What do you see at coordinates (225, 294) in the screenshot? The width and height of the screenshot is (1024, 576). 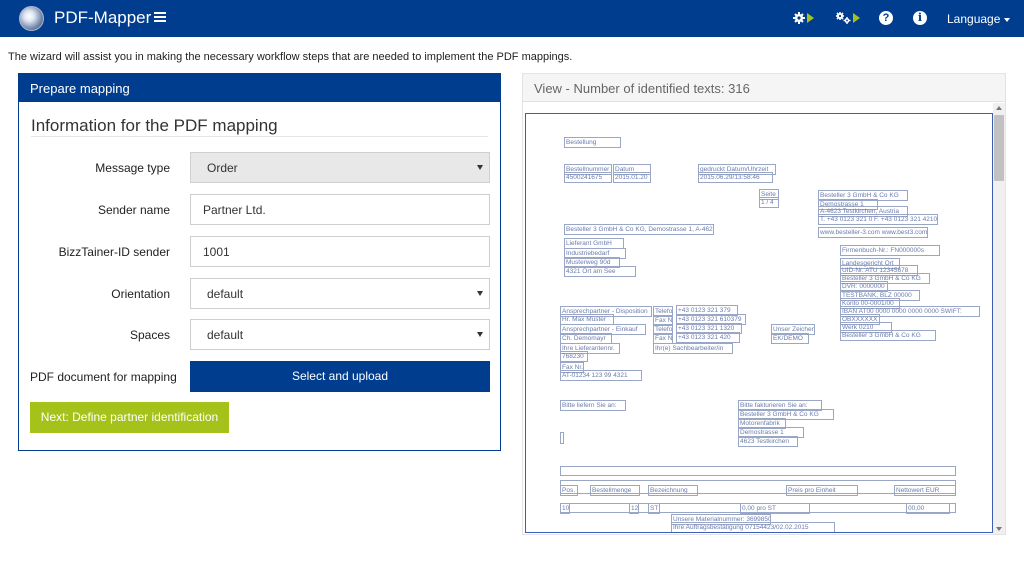 I see `orientation-value: default` at bounding box center [225, 294].